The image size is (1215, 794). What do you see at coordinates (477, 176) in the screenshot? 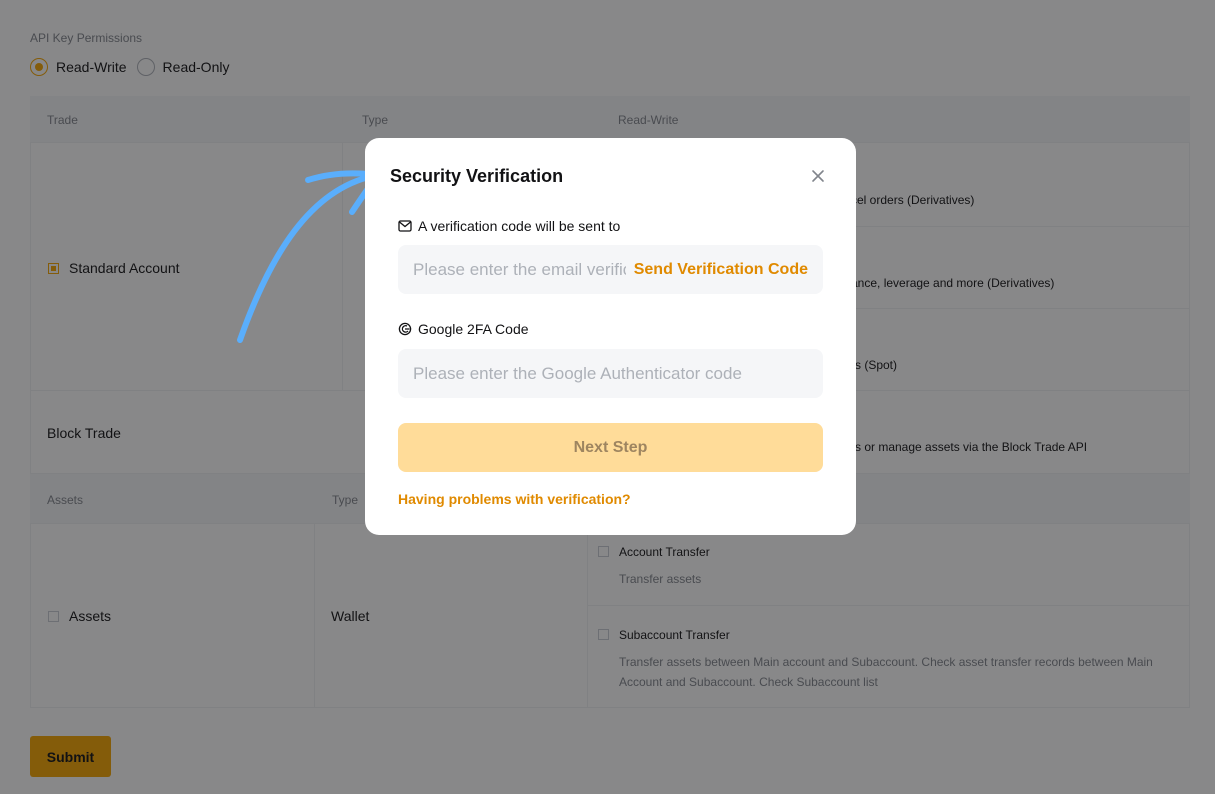
I see `dialog-title: Security Verification` at bounding box center [477, 176].